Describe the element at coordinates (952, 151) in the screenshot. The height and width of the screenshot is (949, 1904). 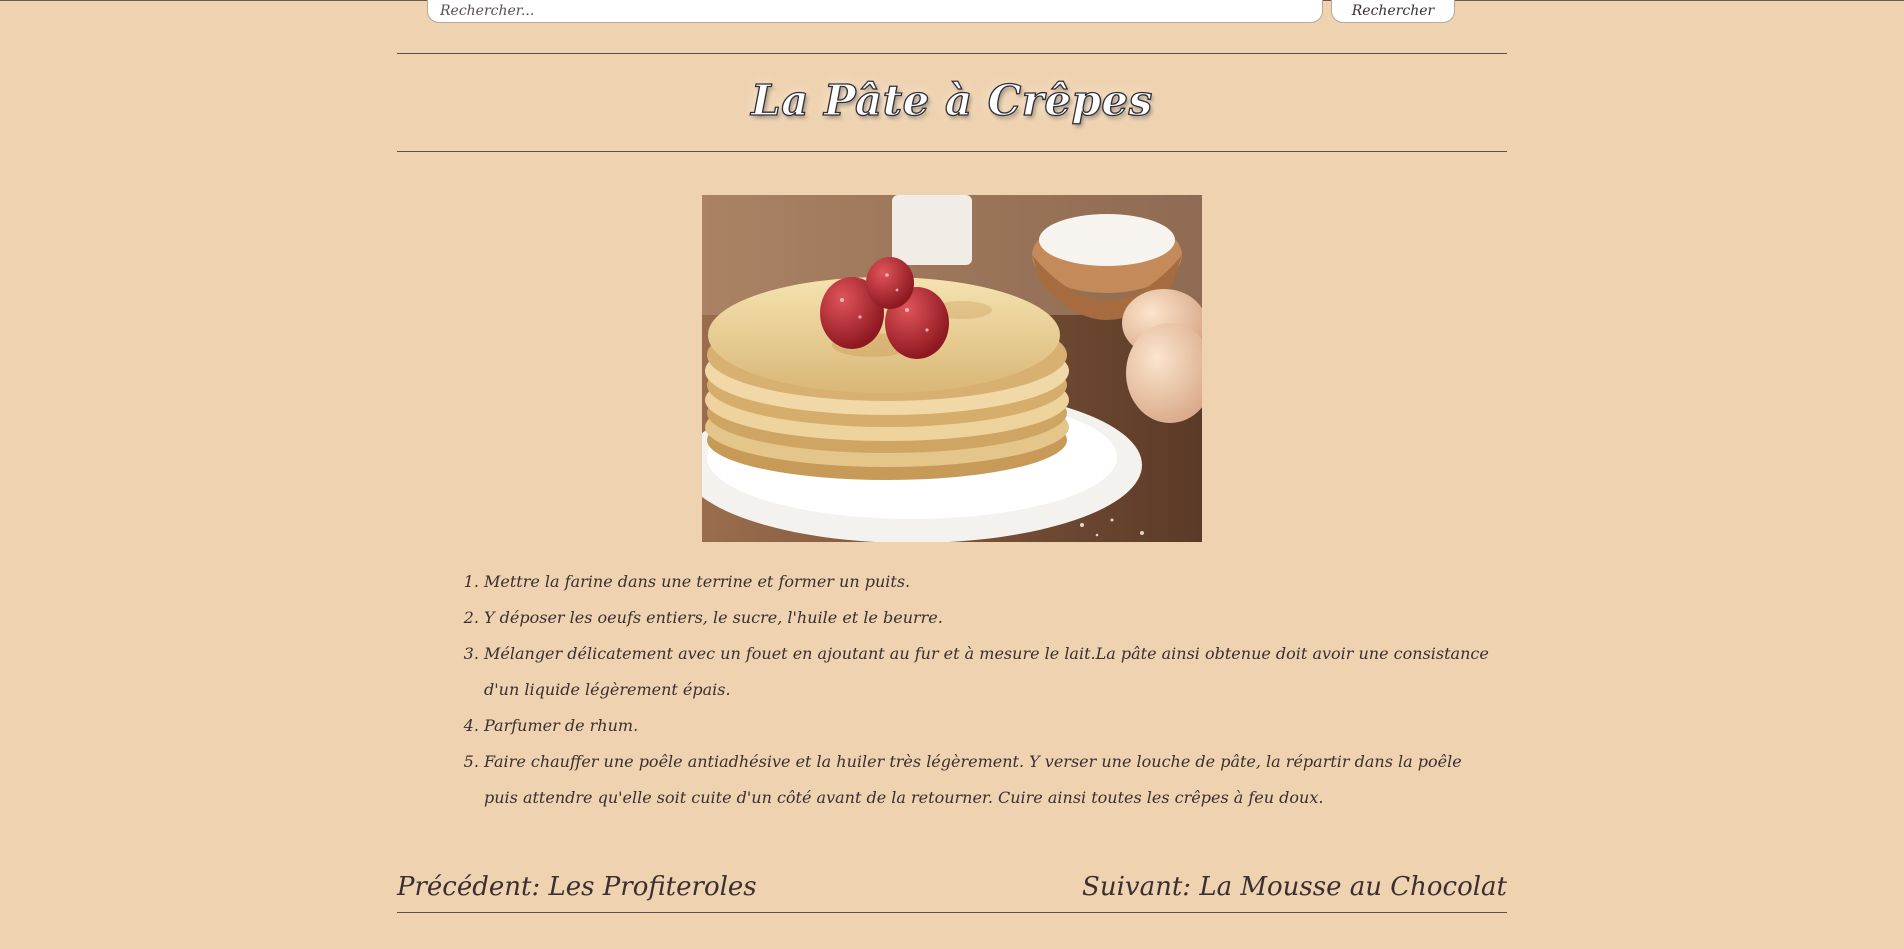
I see `header-bottom-divider` at that location.